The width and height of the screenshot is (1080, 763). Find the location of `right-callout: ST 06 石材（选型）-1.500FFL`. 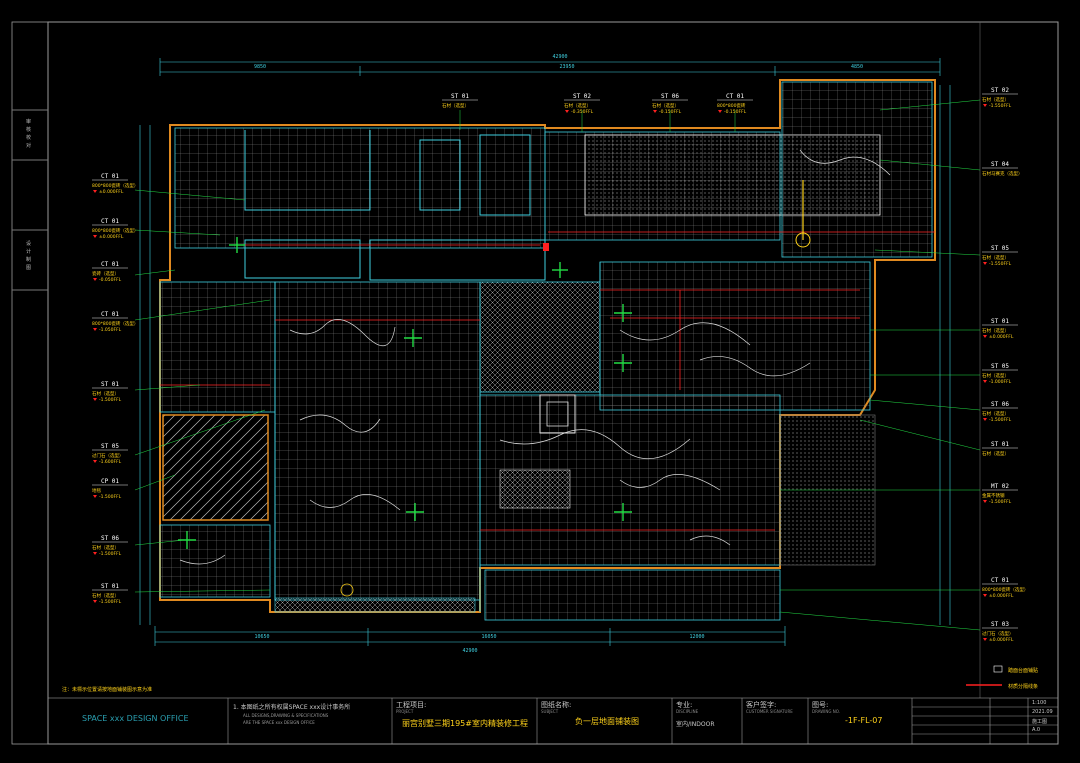

right-callout: ST 06 石材（选型）-1.500FFL is located at coordinates (1000, 412).